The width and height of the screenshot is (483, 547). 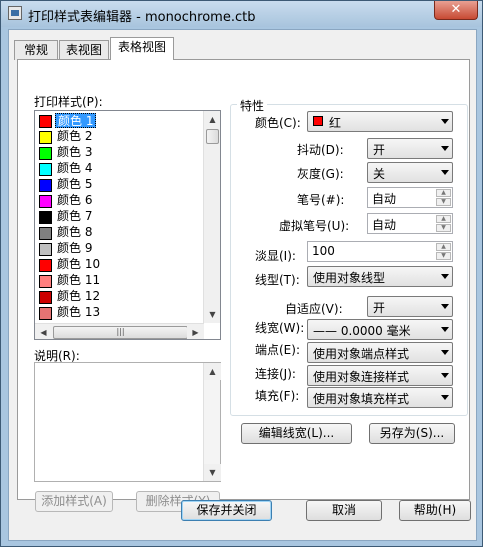 What do you see at coordinates (380, 329) in the screenshot?
I see `lineweight-select: —— 0.0000 毫米` at bounding box center [380, 329].